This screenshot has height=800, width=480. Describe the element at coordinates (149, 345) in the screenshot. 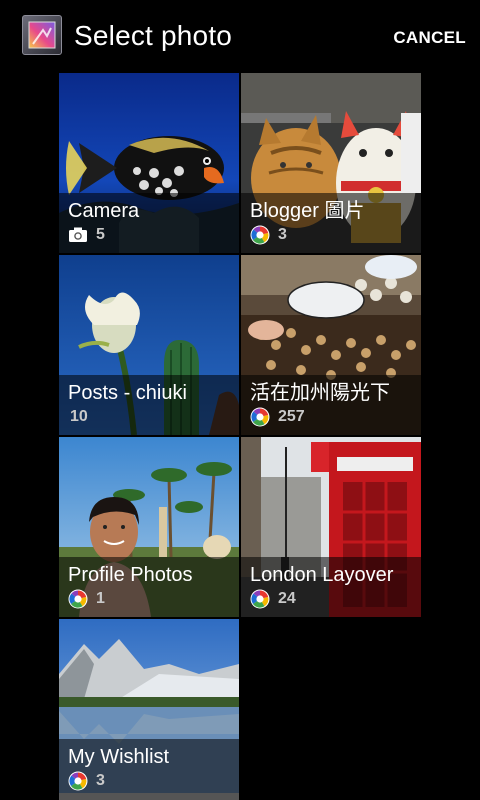

I see `album-tile-posts-chiuki: Posts - chiuki 10` at that location.